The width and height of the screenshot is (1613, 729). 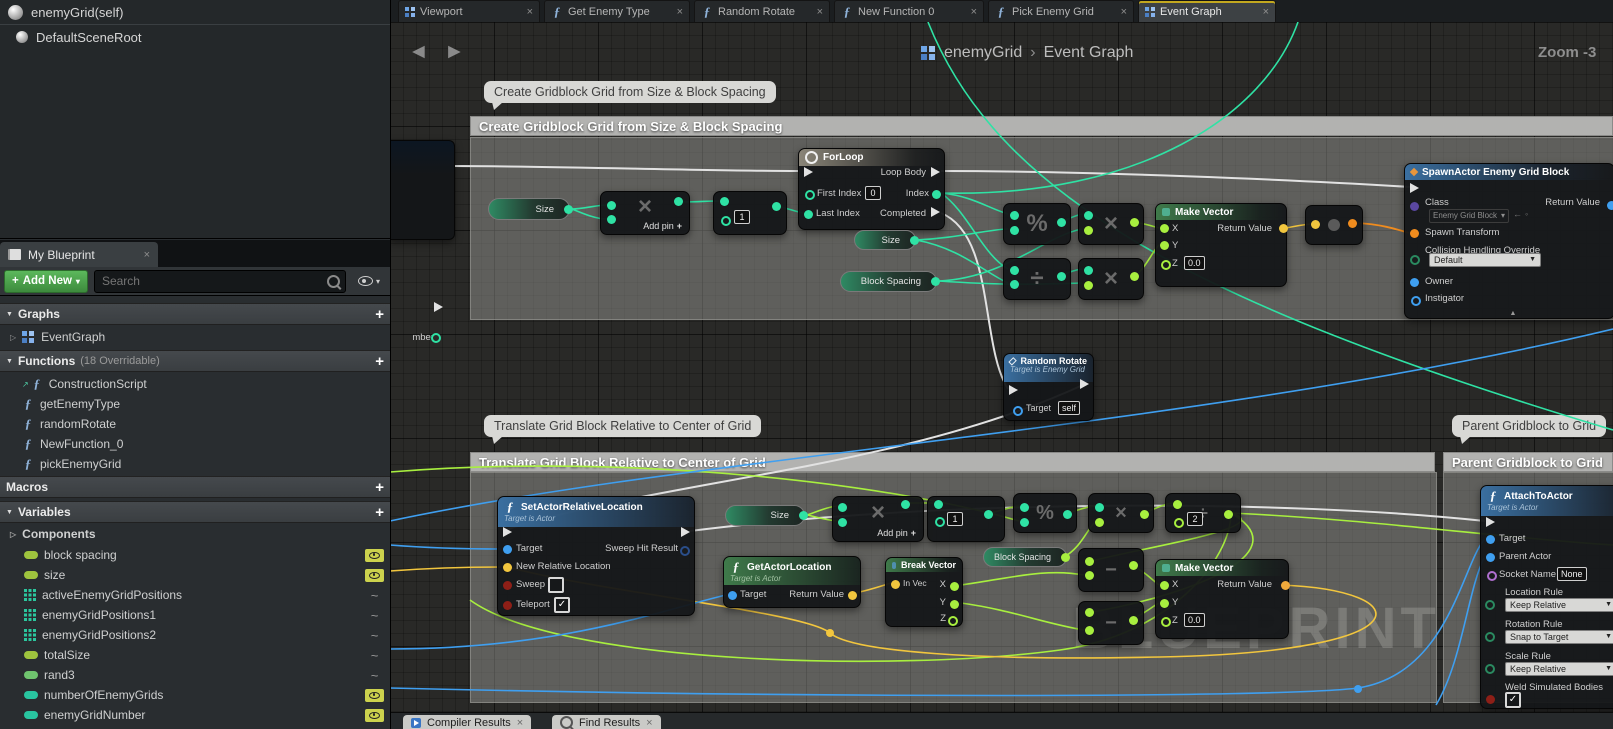 What do you see at coordinates (1559, 637) in the screenshot?
I see `rotation-rule-dropdown: Snap to Target ▼` at bounding box center [1559, 637].